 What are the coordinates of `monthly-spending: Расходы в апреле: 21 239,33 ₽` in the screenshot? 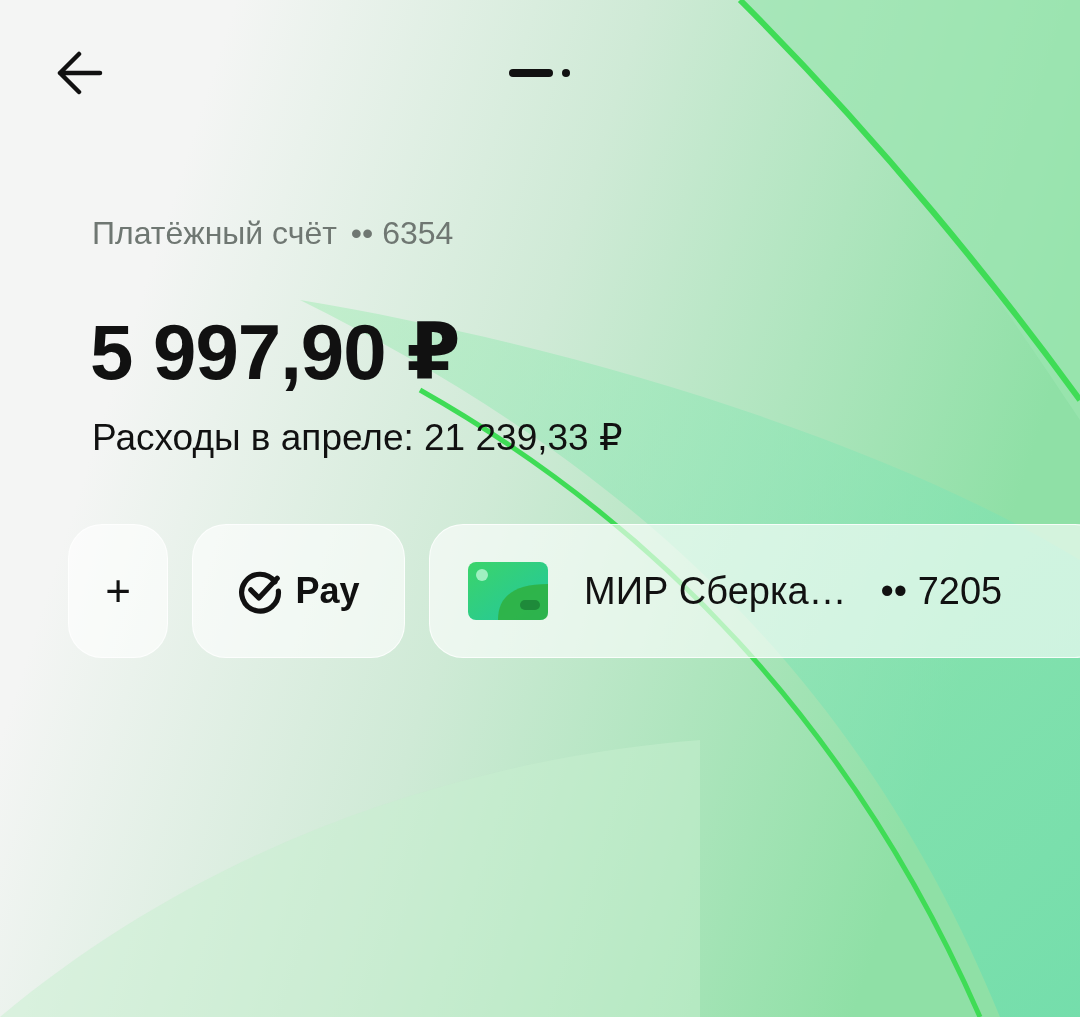 It's located at (357, 437).